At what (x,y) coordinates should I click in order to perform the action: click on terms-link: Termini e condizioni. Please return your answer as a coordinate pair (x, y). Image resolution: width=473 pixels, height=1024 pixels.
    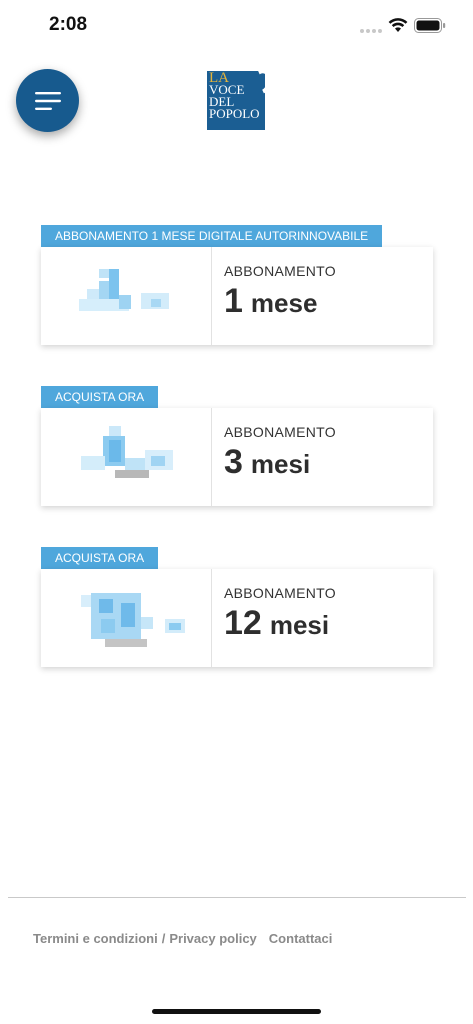
    Looking at the image, I should click on (95, 938).